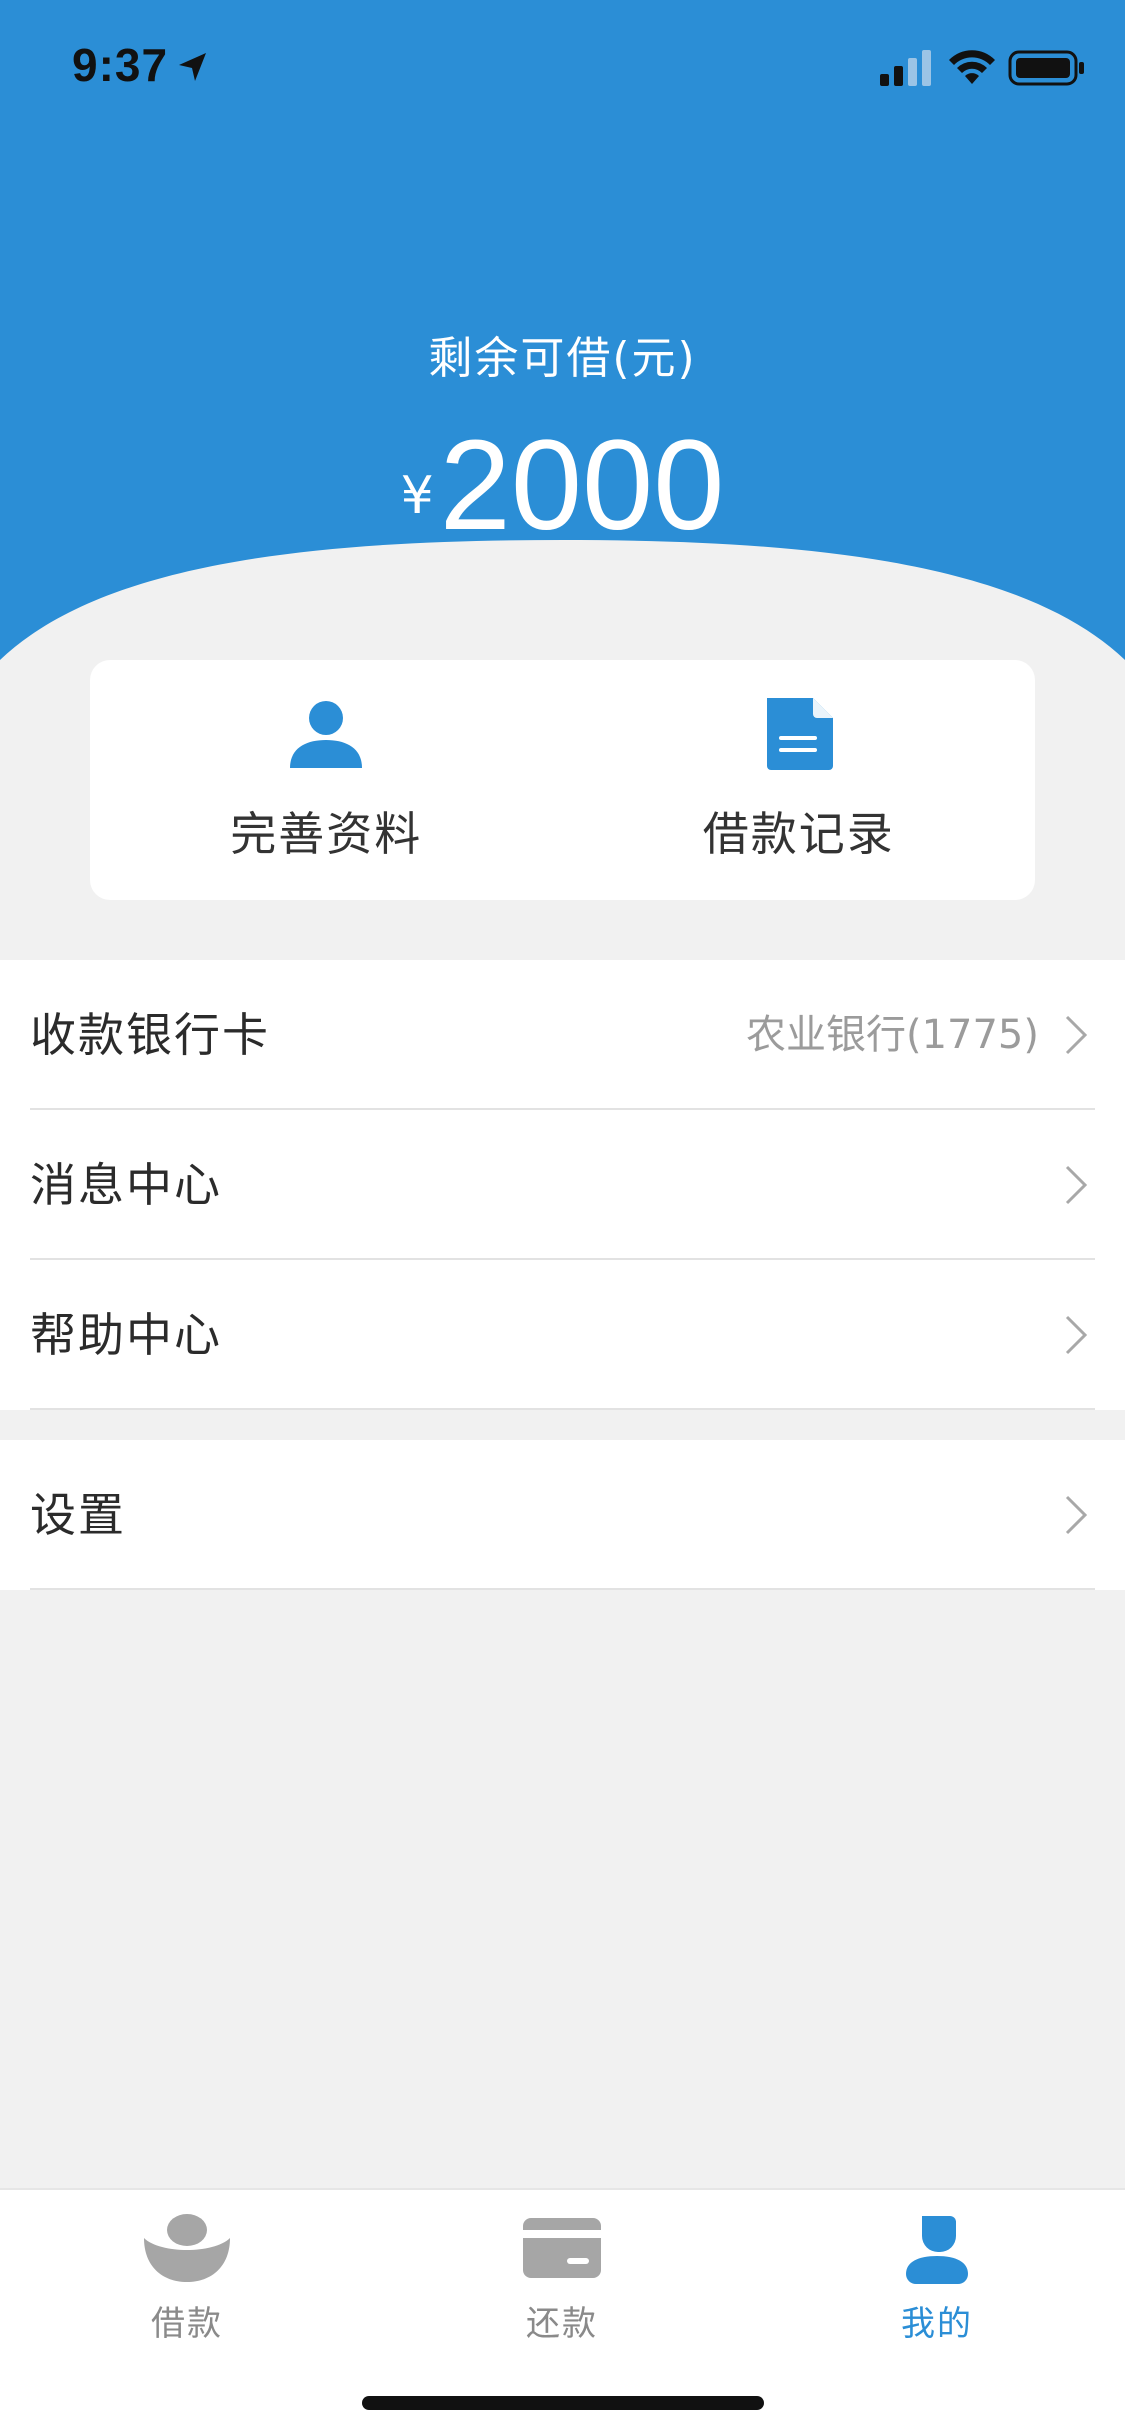  Describe the element at coordinates (1046, 68) in the screenshot. I see `battery-icon` at that location.